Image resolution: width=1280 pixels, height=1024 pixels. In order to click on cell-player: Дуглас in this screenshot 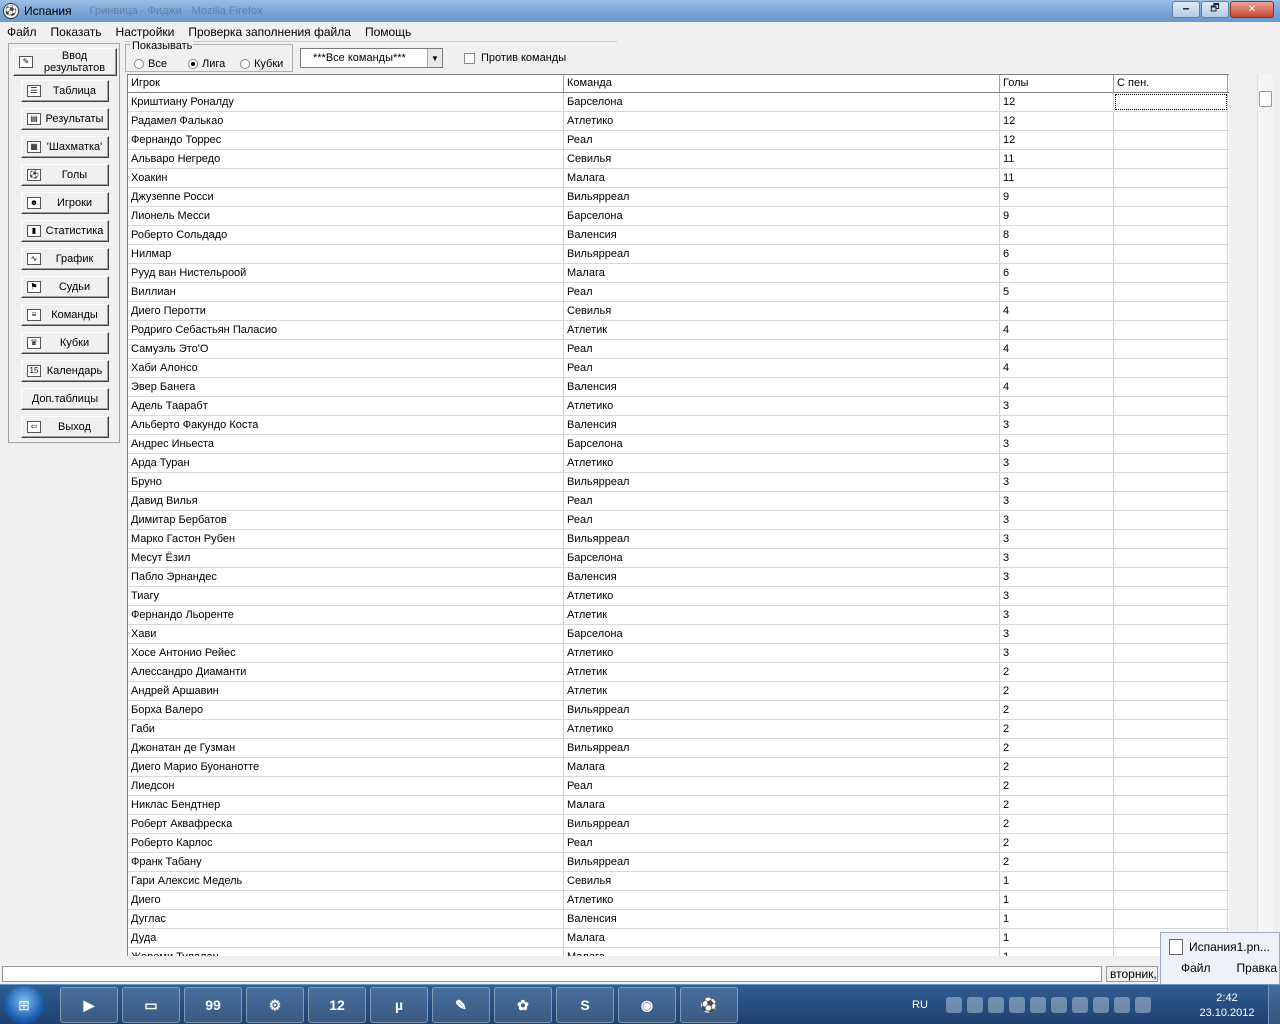, I will do `click(346, 919)`.